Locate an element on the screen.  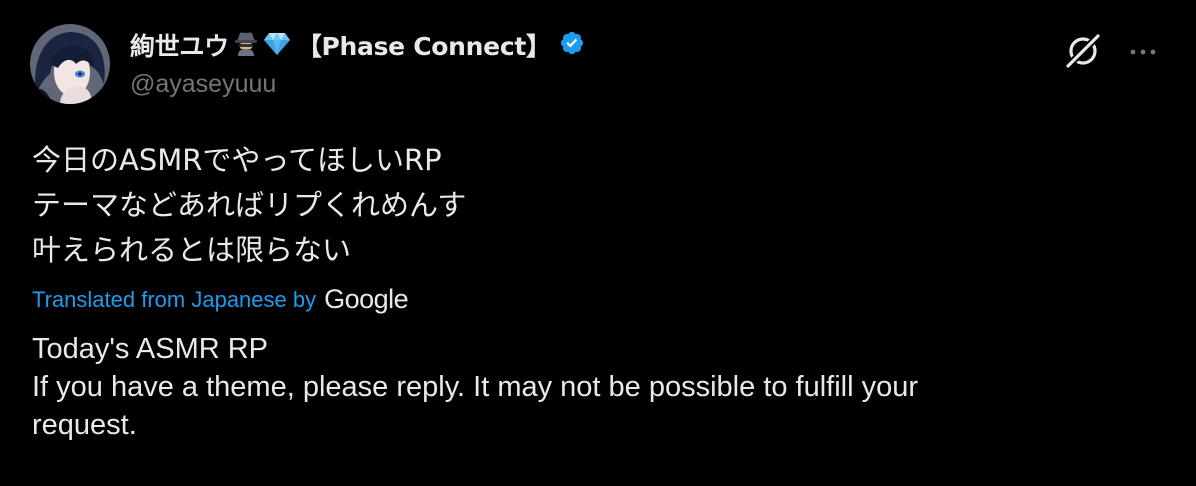
tweet-text-line: 叶えられるとは限らない is located at coordinates (192, 250).